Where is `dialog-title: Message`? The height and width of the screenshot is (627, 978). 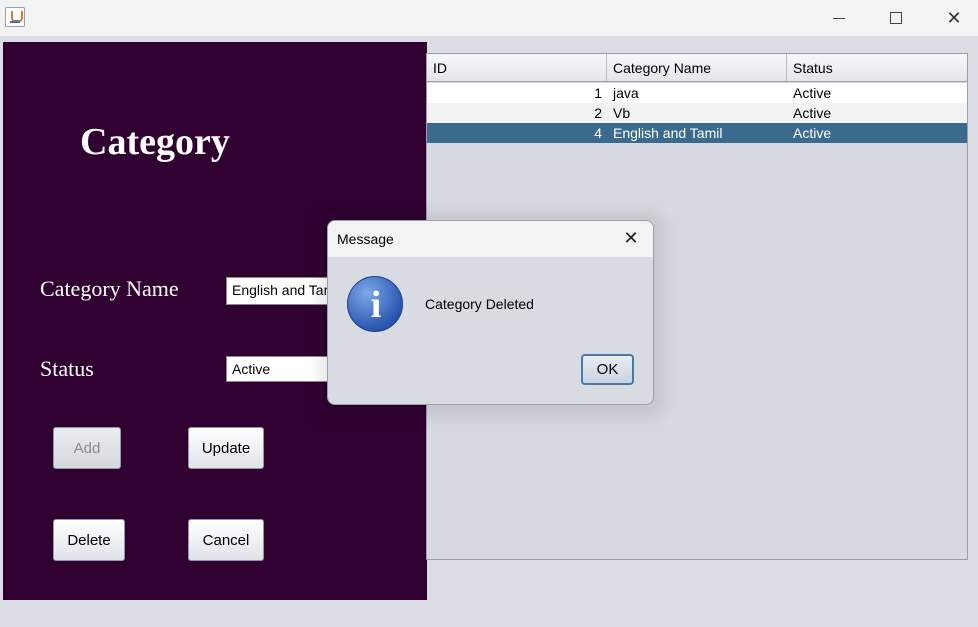
dialog-title: Message is located at coordinates (365, 239).